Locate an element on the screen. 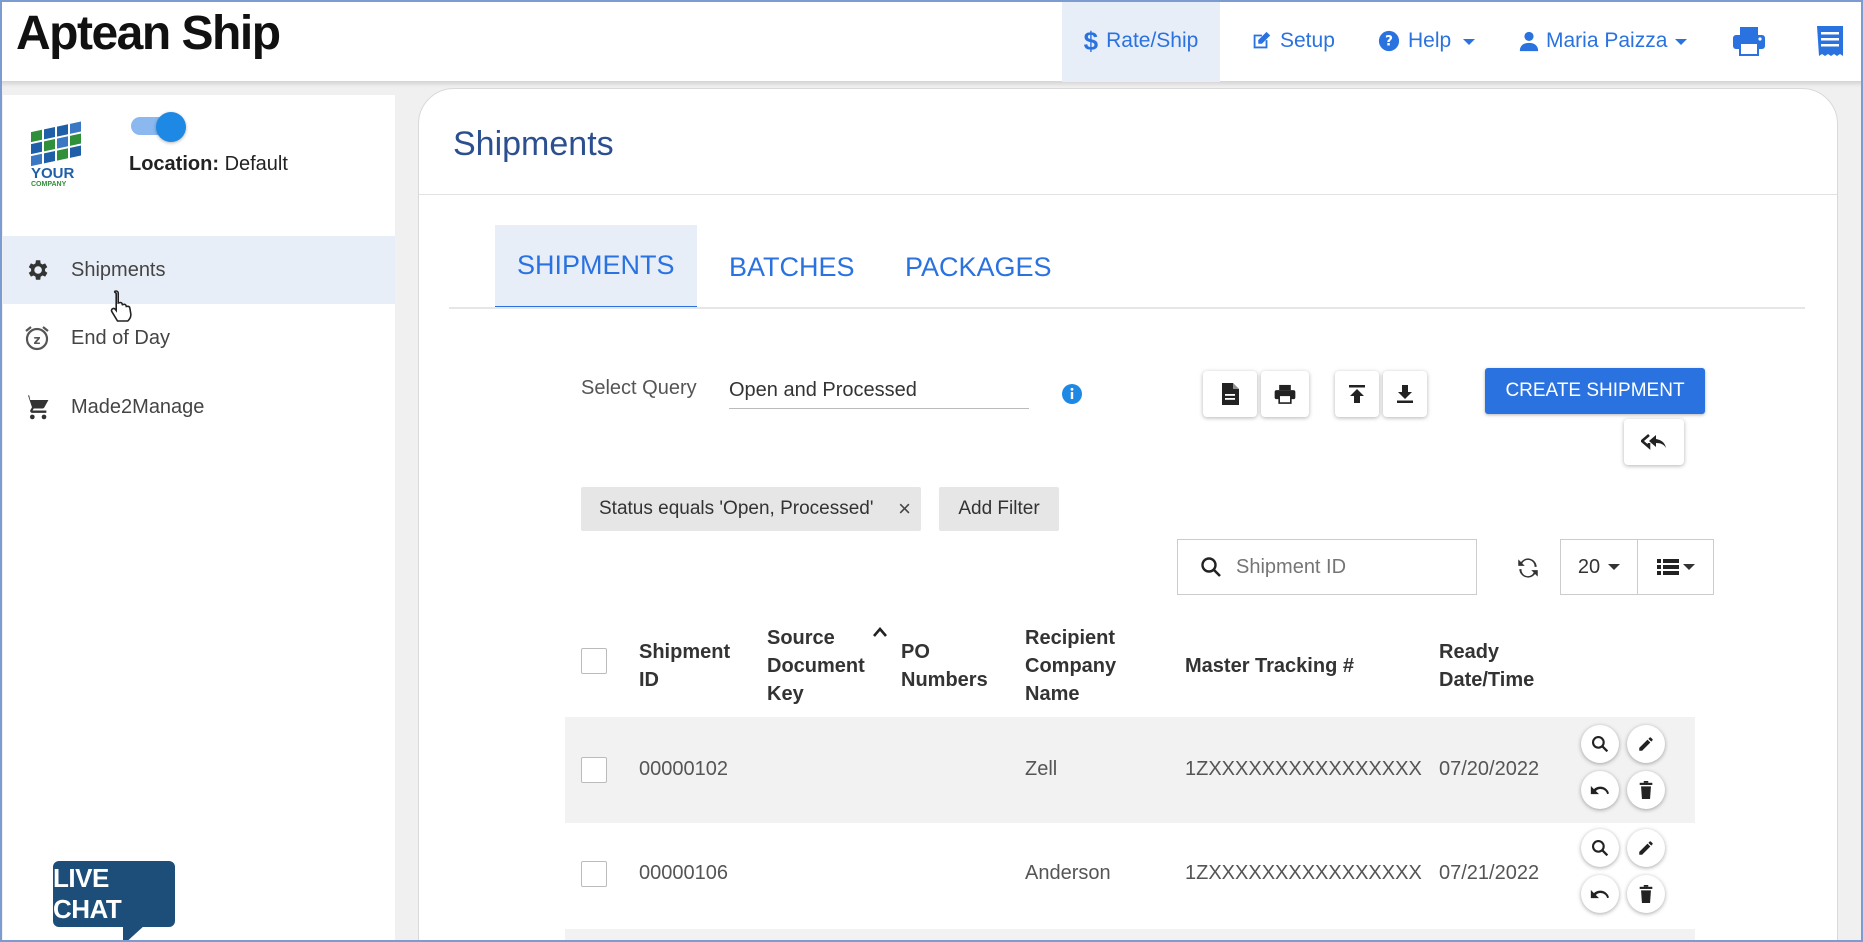  nav-rate-ship-label: Rate/Ship is located at coordinates (1152, 40).